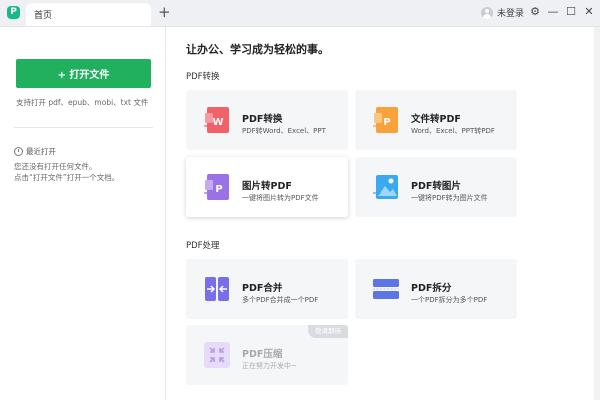 This screenshot has width=600, height=400. What do you see at coordinates (83, 127) in the screenshot?
I see `sidebar-divider` at bounding box center [83, 127].